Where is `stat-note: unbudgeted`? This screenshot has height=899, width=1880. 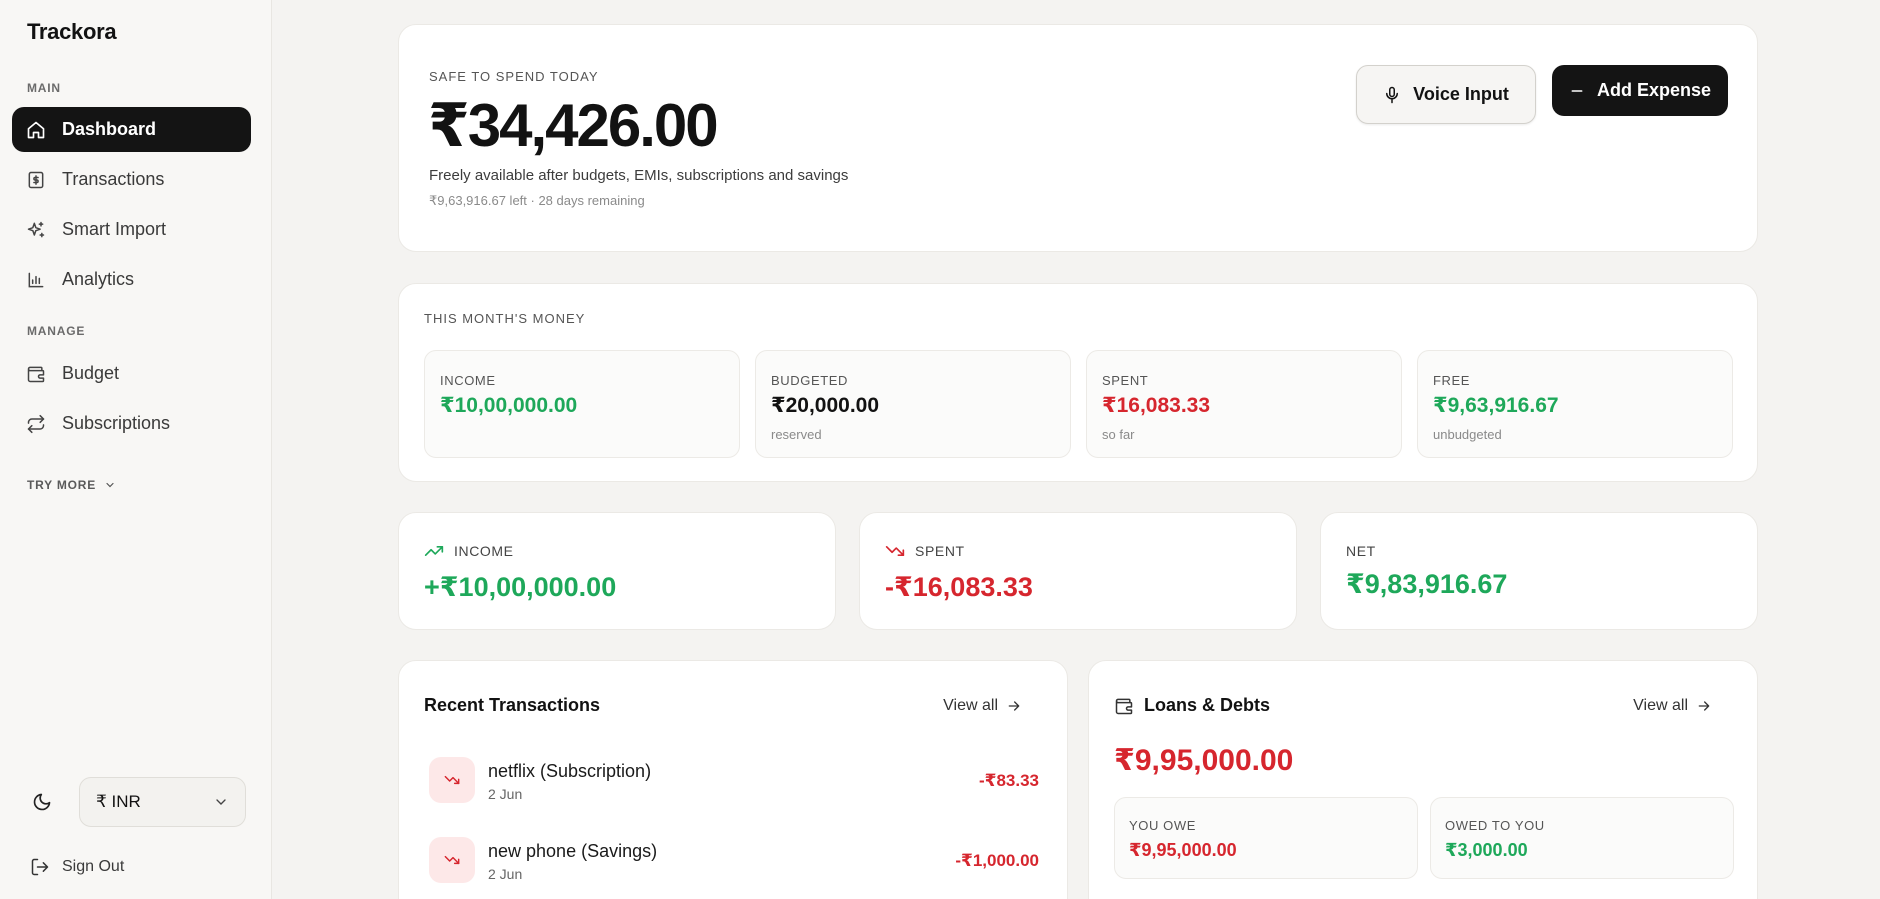
stat-note: unbudgeted is located at coordinates (1467, 434).